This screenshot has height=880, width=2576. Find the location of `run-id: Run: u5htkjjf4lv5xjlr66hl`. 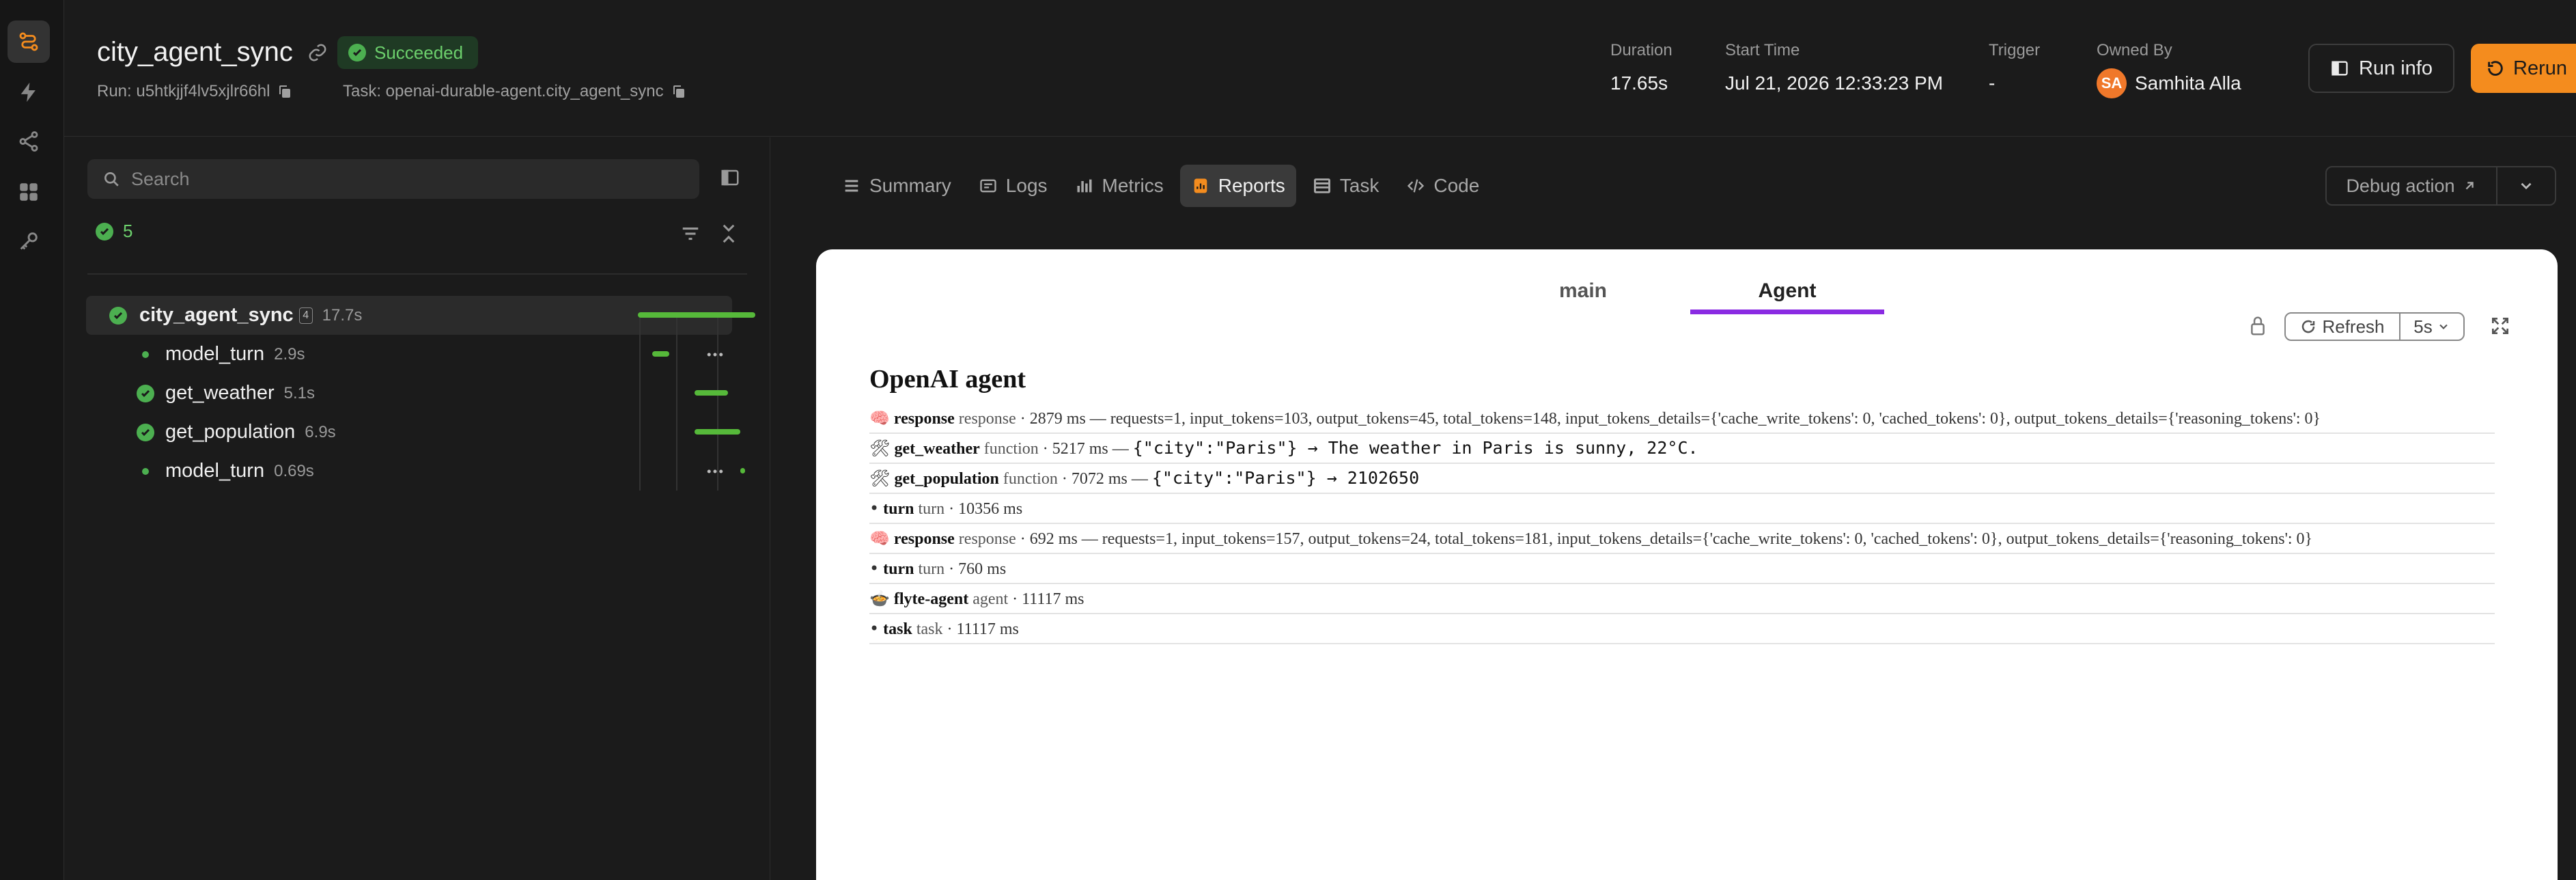

run-id: Run: u5htkjjf4lv5xjlr66hl is located at coordinates (195, 91).